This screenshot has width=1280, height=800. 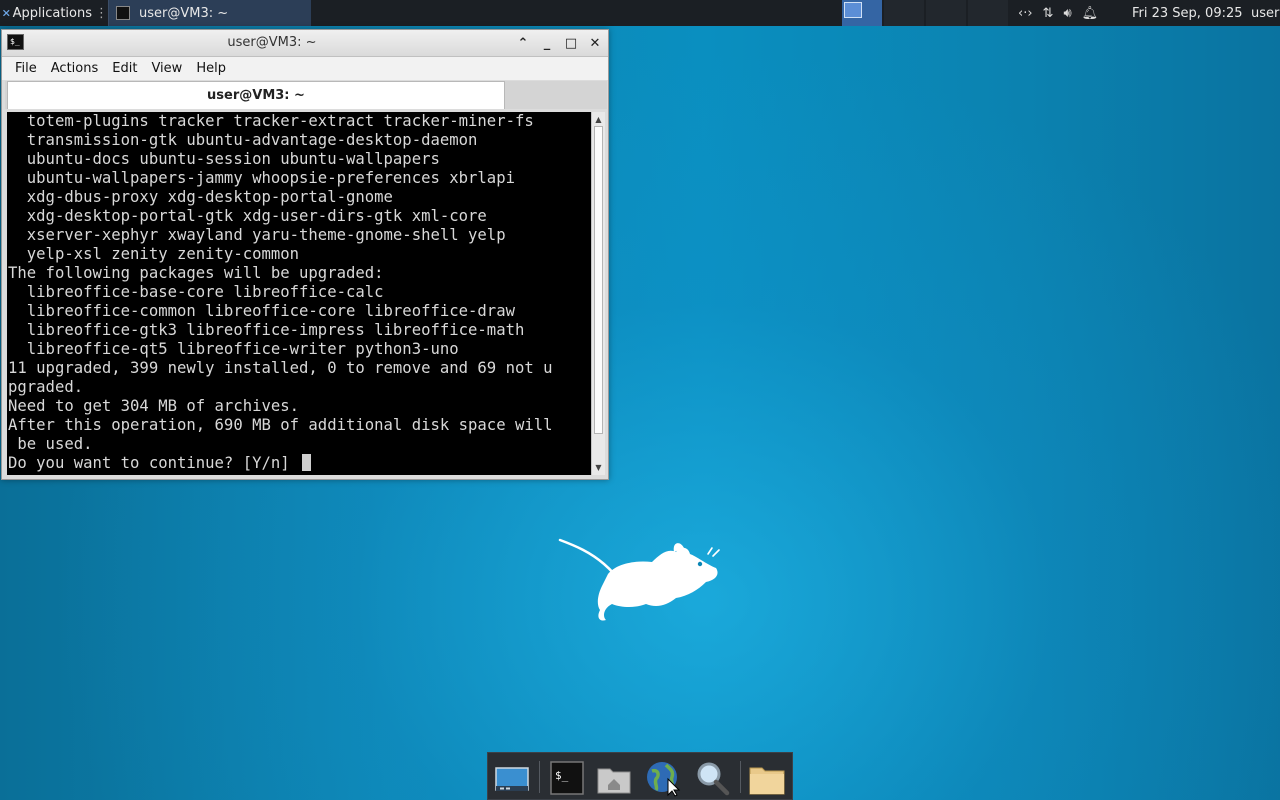 I want to click on terminal-line: Need to get 304 MB of archives., so click(x=154, y=406).